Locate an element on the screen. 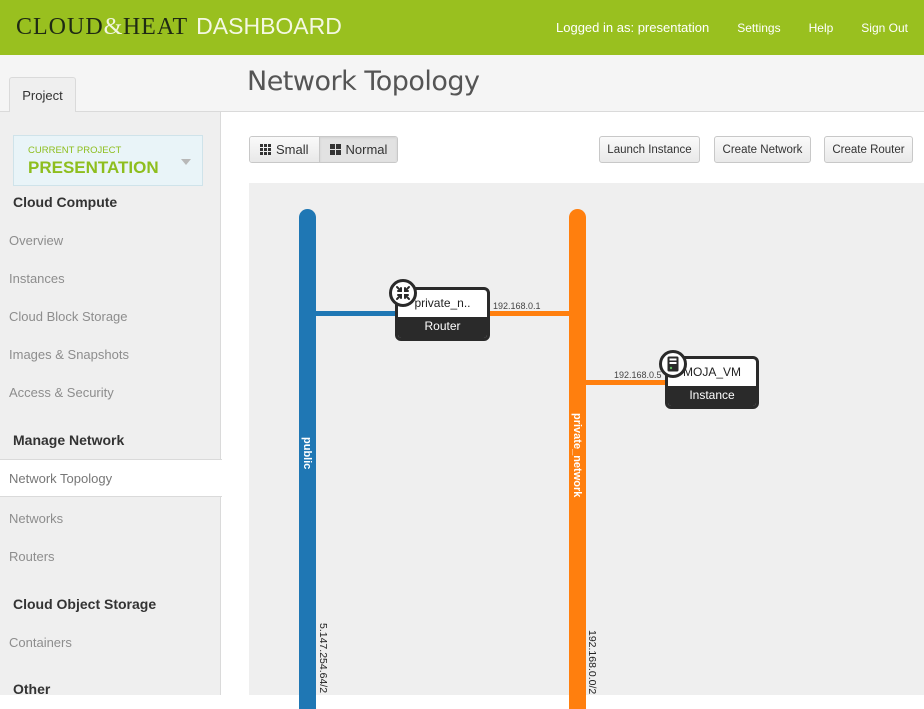 This screenshot has width=924, height=709. section-cloud-object-storage: Cloud Object Storage is located at coordinates (85, 604).